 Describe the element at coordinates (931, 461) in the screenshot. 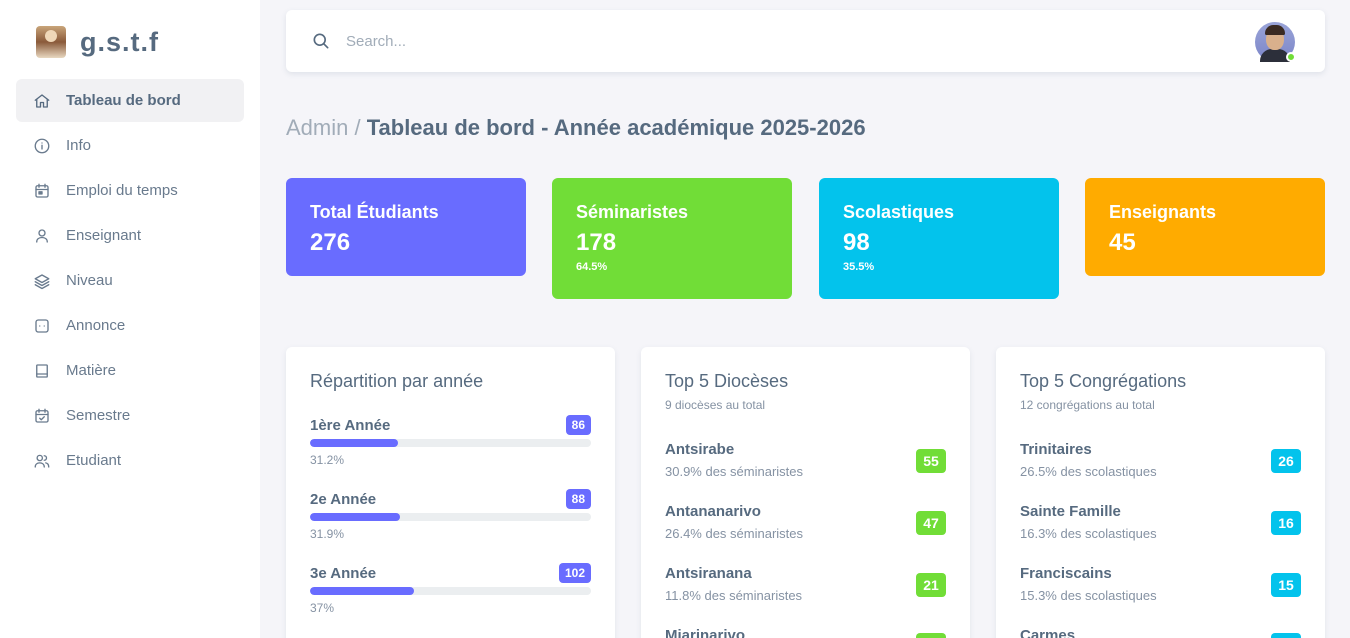

I see `count-badge: 55` at that location.